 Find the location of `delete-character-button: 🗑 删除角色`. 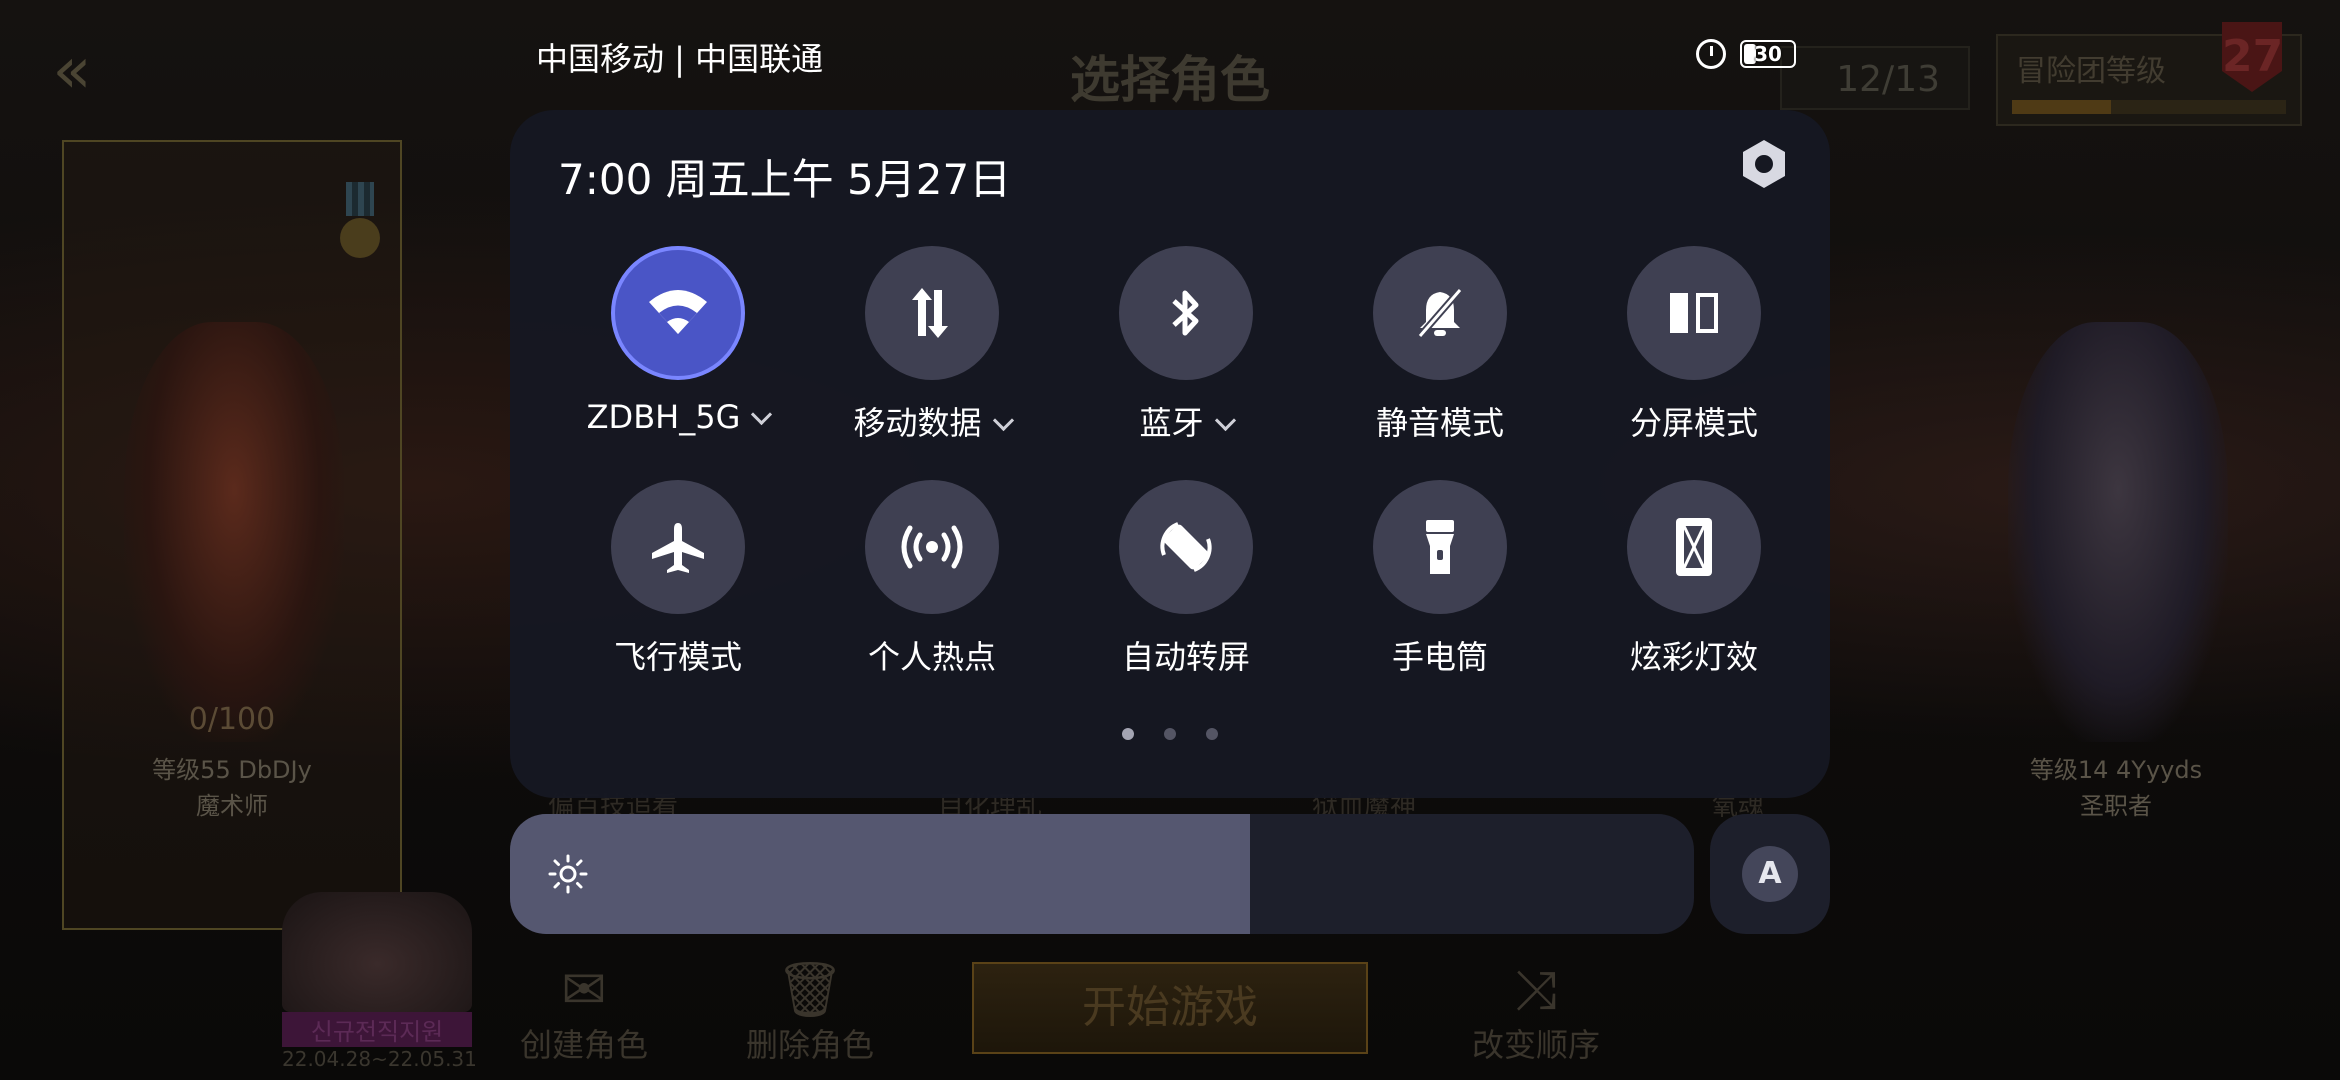

delete-character-button: 🗑 删除角色 is located at coordinates (810, 1013).